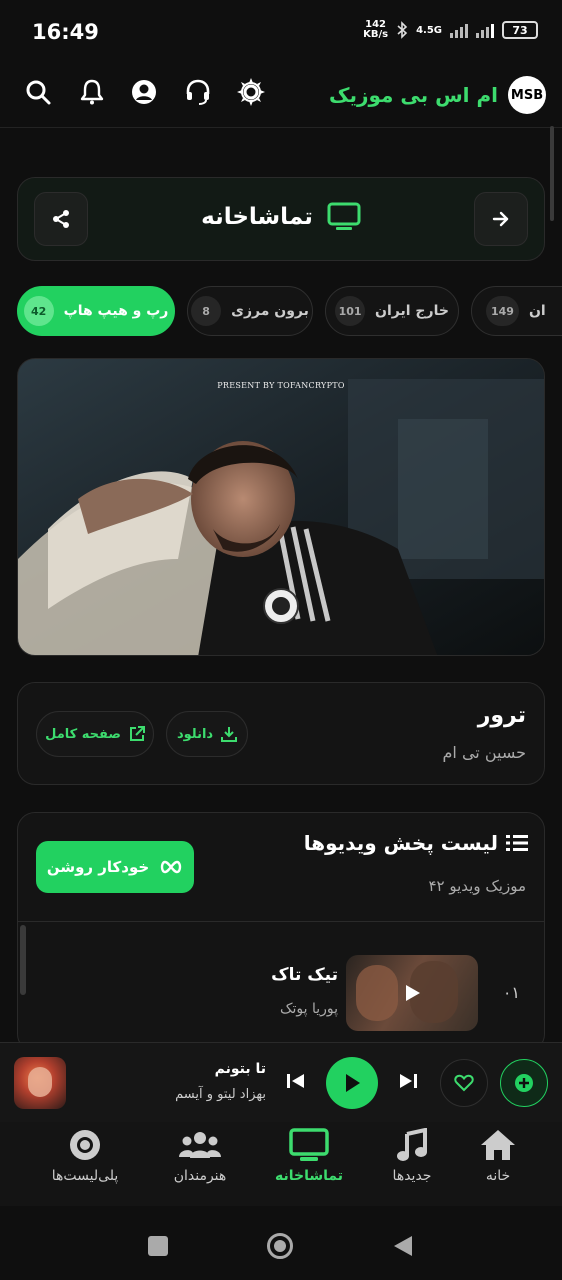 The width and height of the screenshot is (562, 1280). I want to click on brand-name: ام اس بی موزیک, so click(413, 95).